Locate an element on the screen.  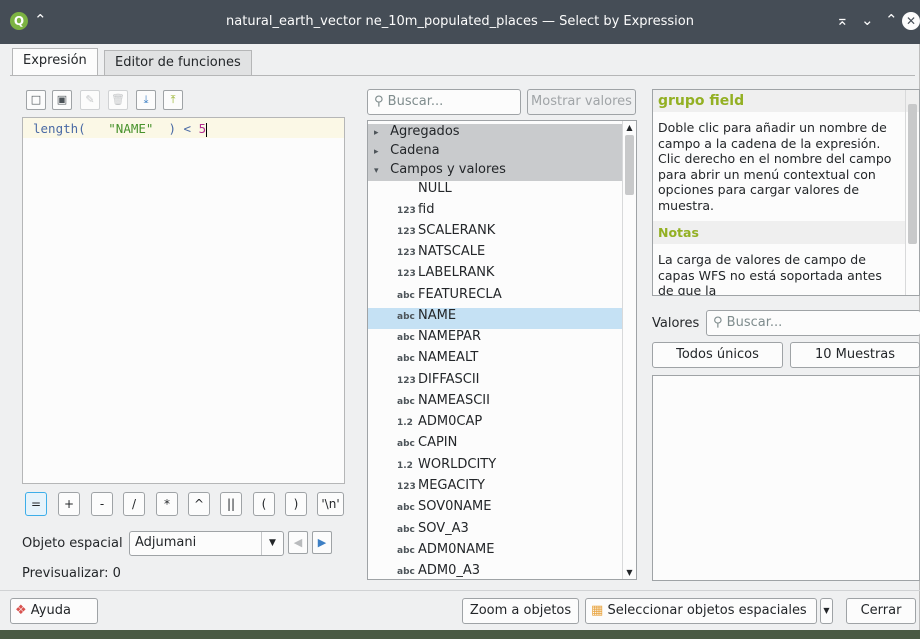
operator-multiply-button: * is located at coordinates (167, 504).